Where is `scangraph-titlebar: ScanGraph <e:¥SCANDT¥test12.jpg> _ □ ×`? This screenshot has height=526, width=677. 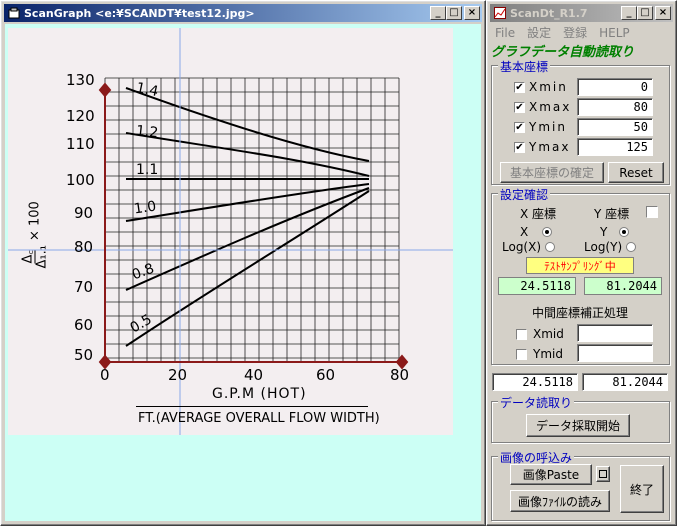
scangraph-titlebar: ScanGraph <e:¥SCANDT¥test12.jpg> _ □ × is located at coordinates (243, 13).